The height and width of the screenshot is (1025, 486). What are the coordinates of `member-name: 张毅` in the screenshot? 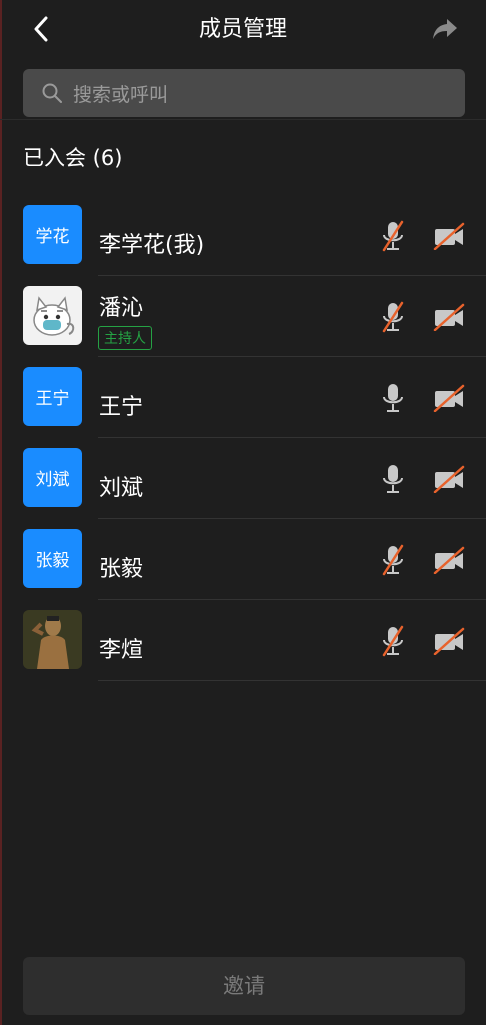 It's located at (121, 569).